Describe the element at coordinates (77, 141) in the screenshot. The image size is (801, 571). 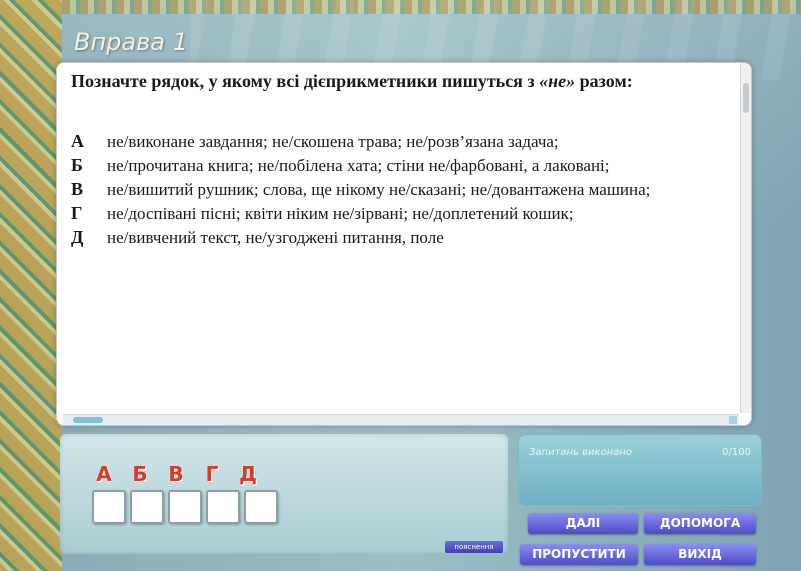
I see `option-letter: А` at that location.